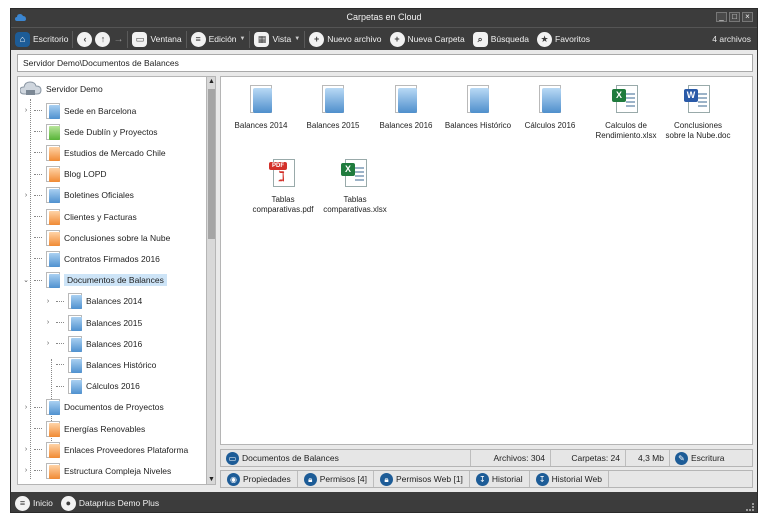 This screenshot has height=527, width=768. I want to click on file-item: X Calculos de Rendimiento.xlsx, so click(626, 113).